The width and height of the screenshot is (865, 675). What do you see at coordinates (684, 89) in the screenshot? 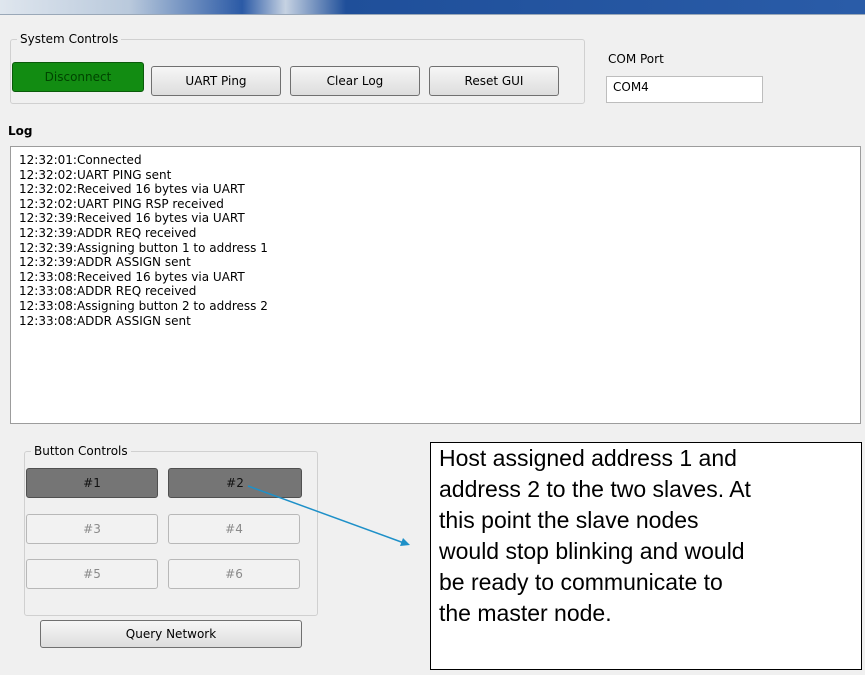
I see `com-port-field: COM4` at bounding box center [684, 89].